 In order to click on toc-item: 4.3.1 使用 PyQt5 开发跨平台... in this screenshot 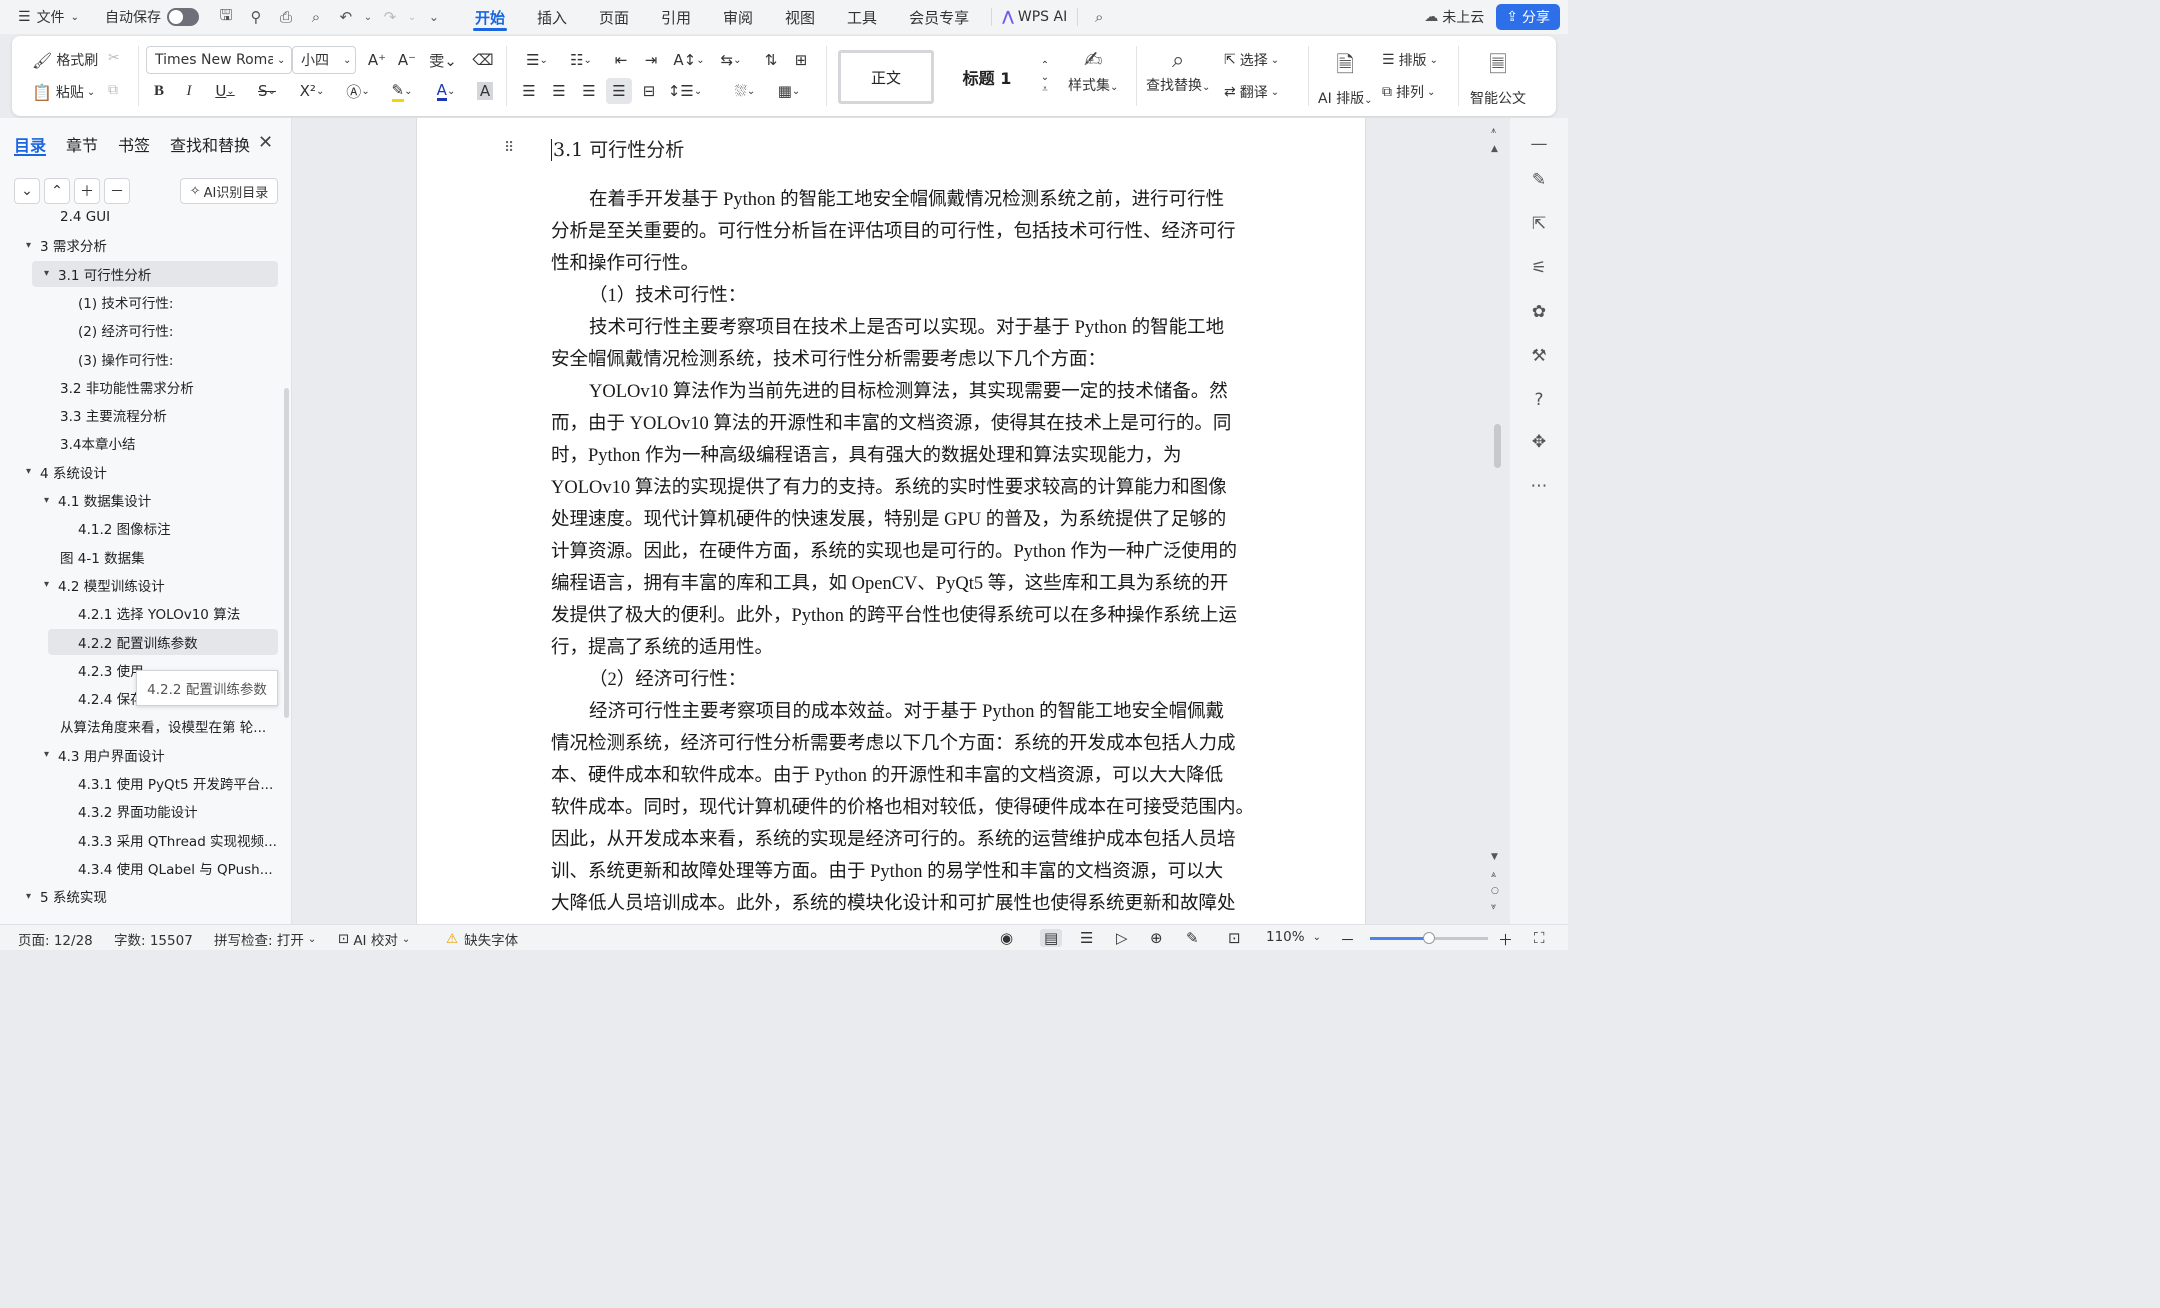, I will do `click(176, 783)`.